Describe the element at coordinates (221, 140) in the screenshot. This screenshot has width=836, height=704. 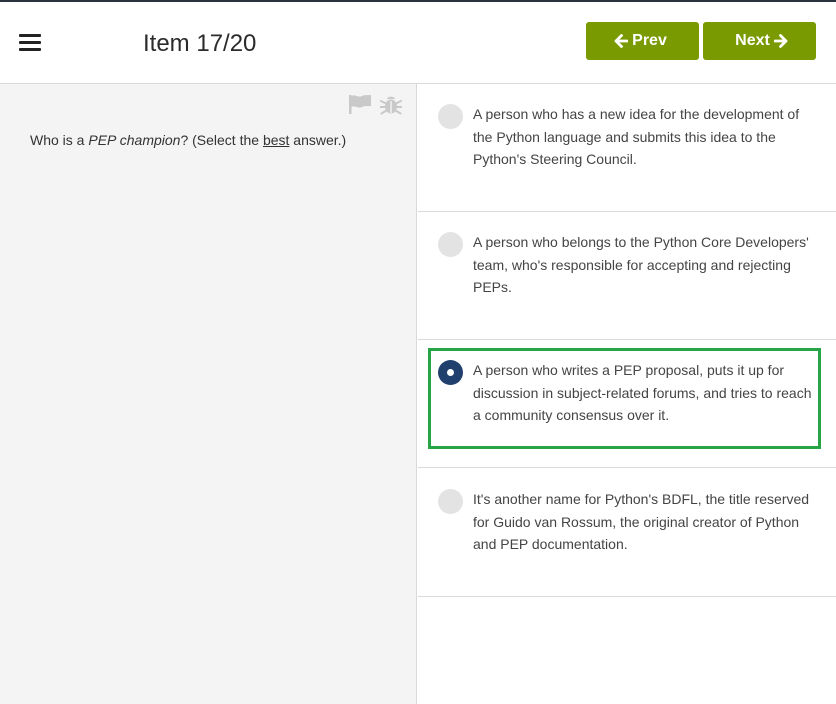
I see `question-middle: ? (Select the` at that location.